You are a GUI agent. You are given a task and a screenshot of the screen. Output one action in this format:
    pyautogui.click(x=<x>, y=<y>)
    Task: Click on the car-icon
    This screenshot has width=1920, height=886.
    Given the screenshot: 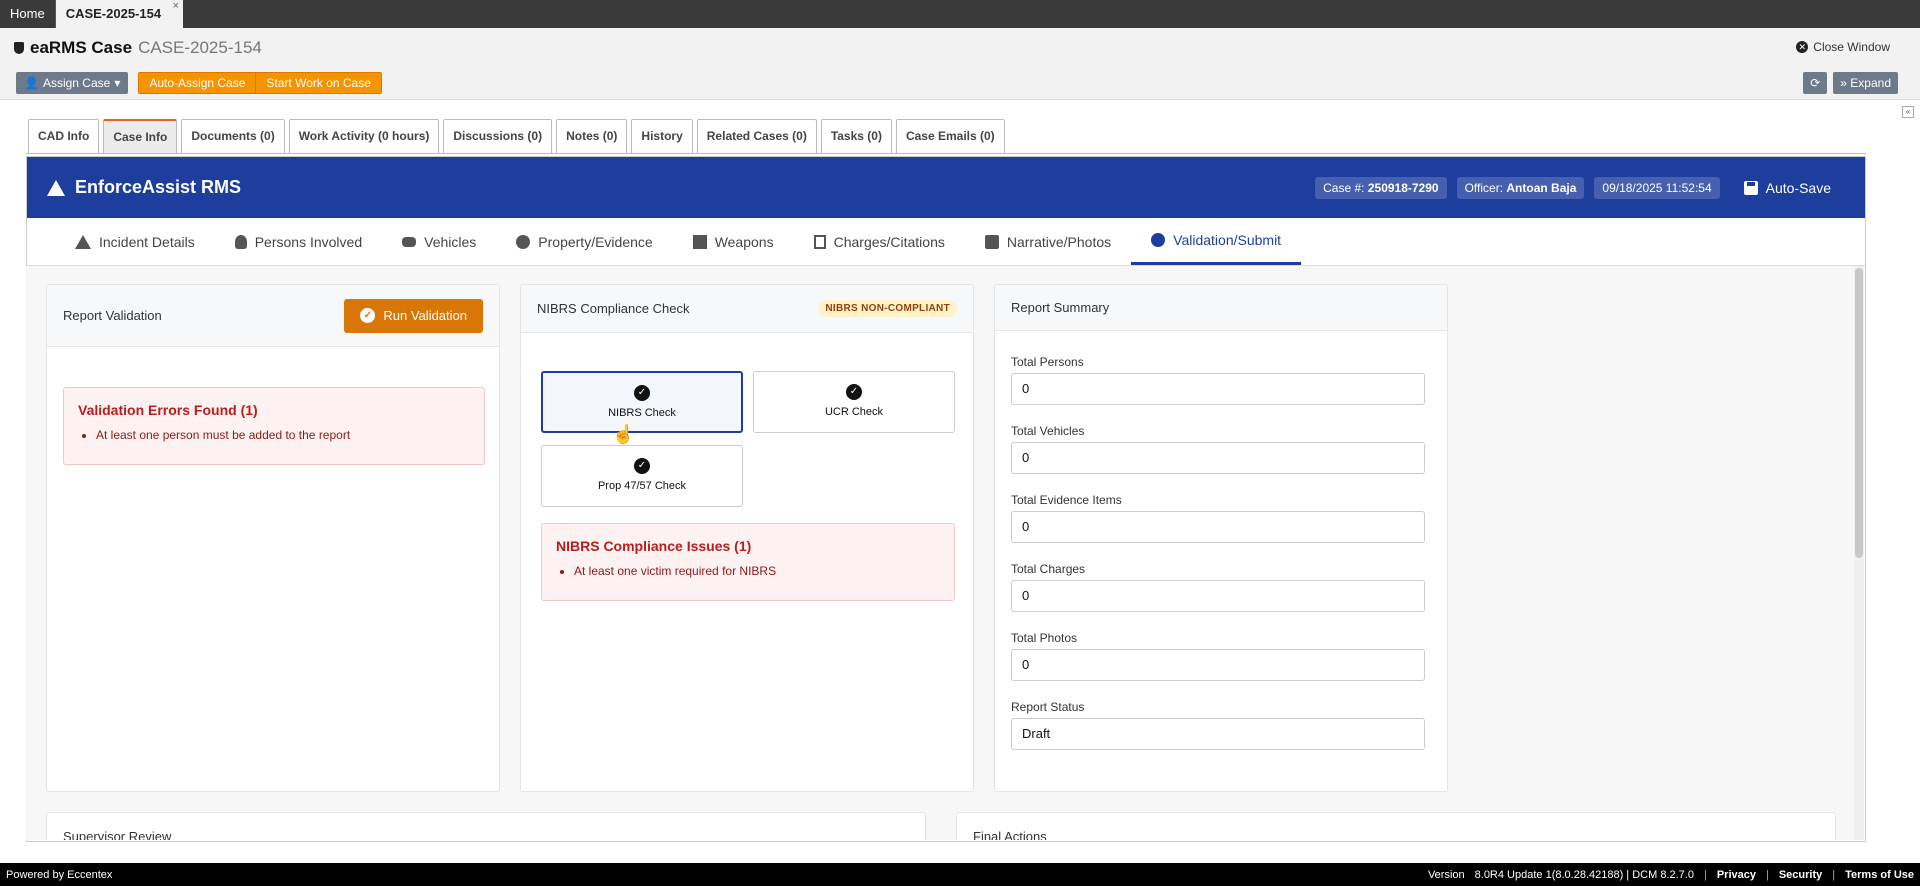 What is the action you would take?
    pyautogui.click(x=409, y=241)
    